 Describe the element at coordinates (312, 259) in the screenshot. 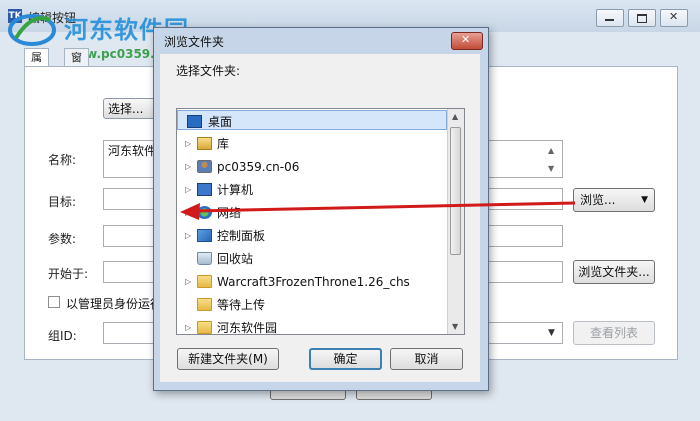

I see `tree-item-recycle-bin: 回收站` at that location.